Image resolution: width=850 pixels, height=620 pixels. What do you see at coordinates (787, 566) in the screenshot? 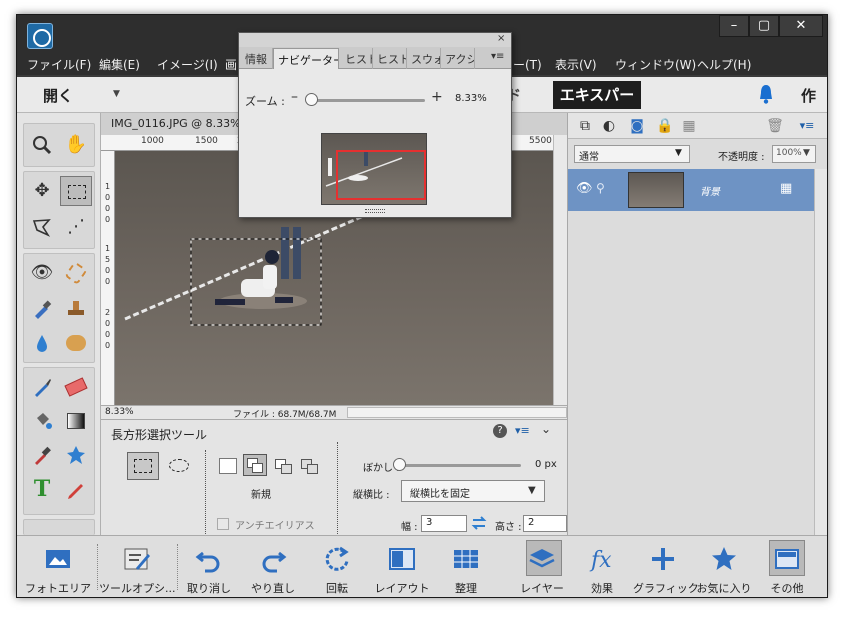
I see `more-button: その他` at bounding box center [787, 566].